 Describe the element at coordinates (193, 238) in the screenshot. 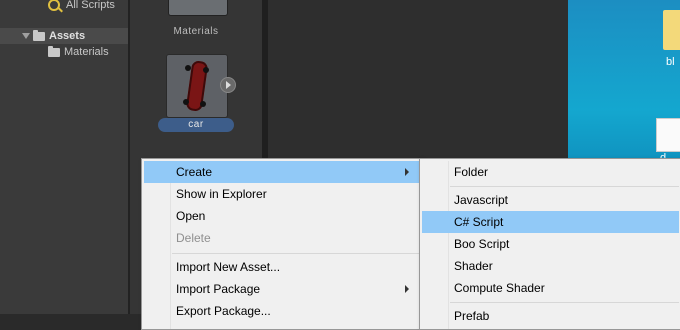

I see `menu-item-label: Delete` at that location.